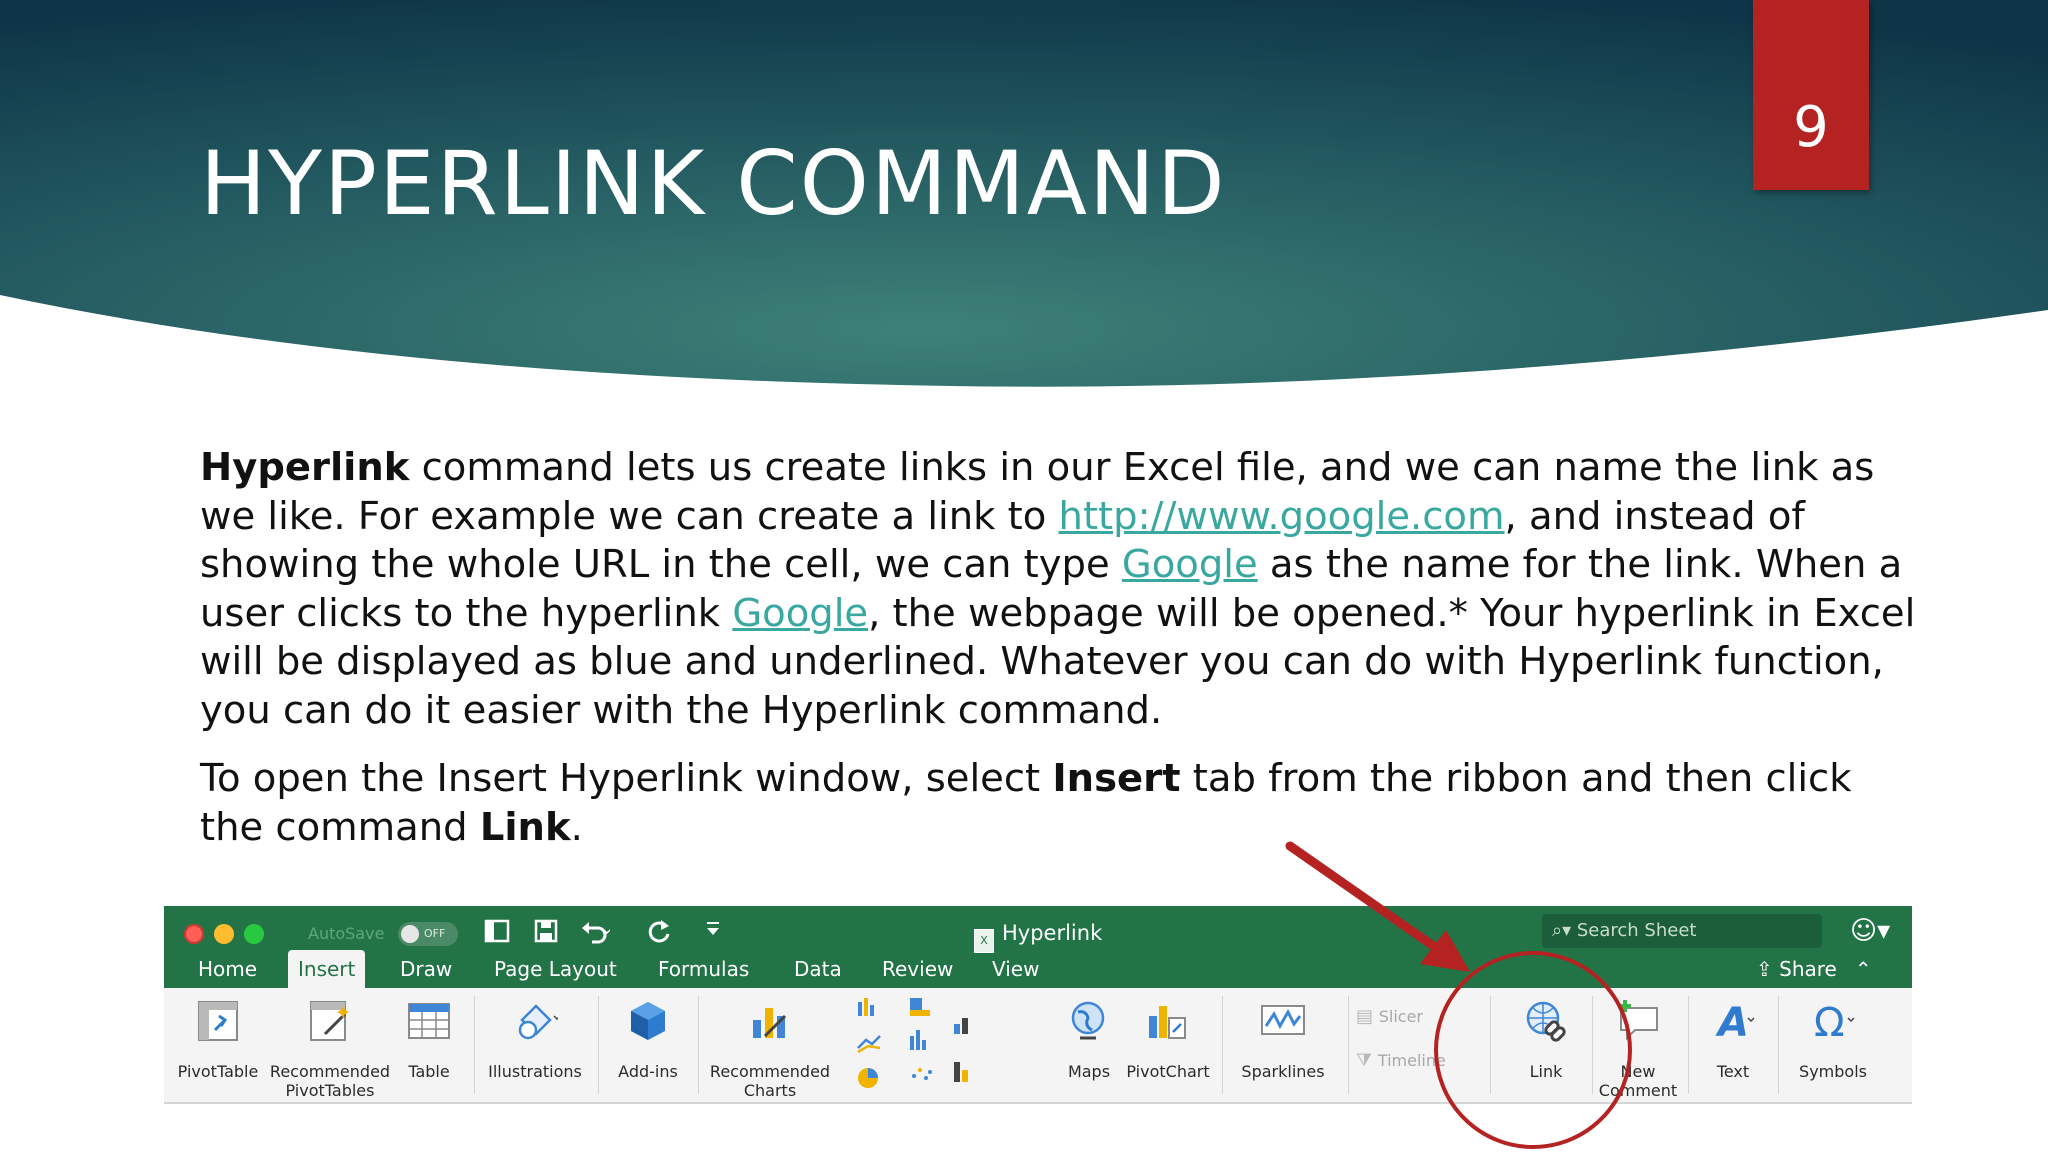  I want to click on save-icon, so click(546, 933).